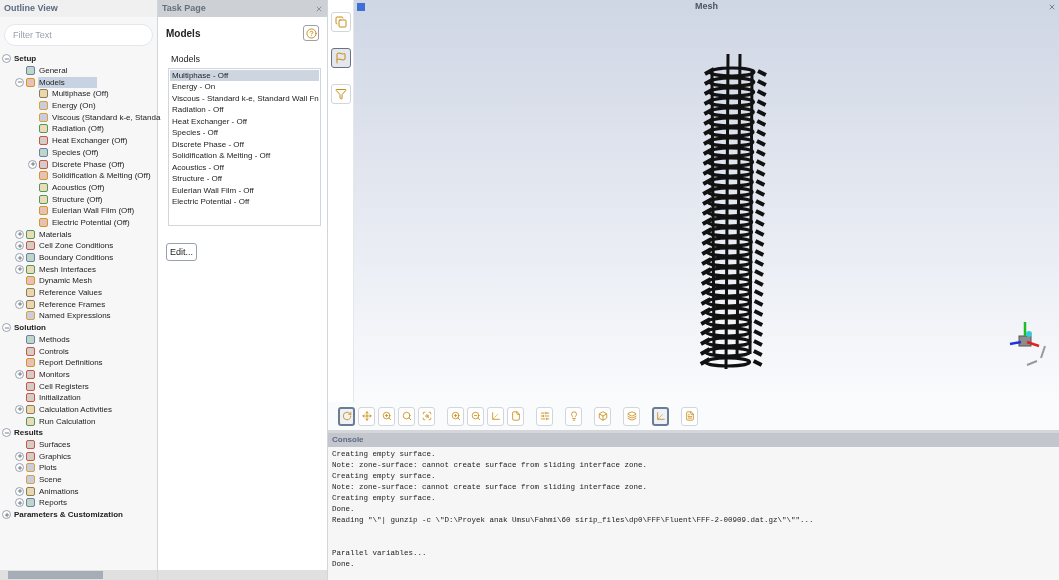 This screenshot has width=1059, height=580. I want to click on group-label: Models, so click(185, 59).